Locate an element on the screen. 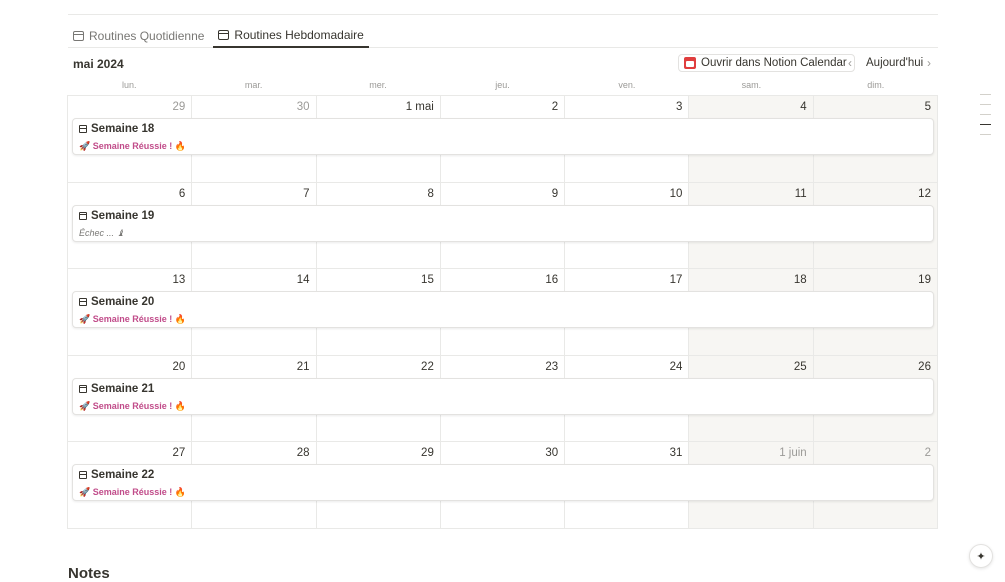 This screenshot has height=582, width=1005. weekday-label: dim. is located at coordinates (876, 85).